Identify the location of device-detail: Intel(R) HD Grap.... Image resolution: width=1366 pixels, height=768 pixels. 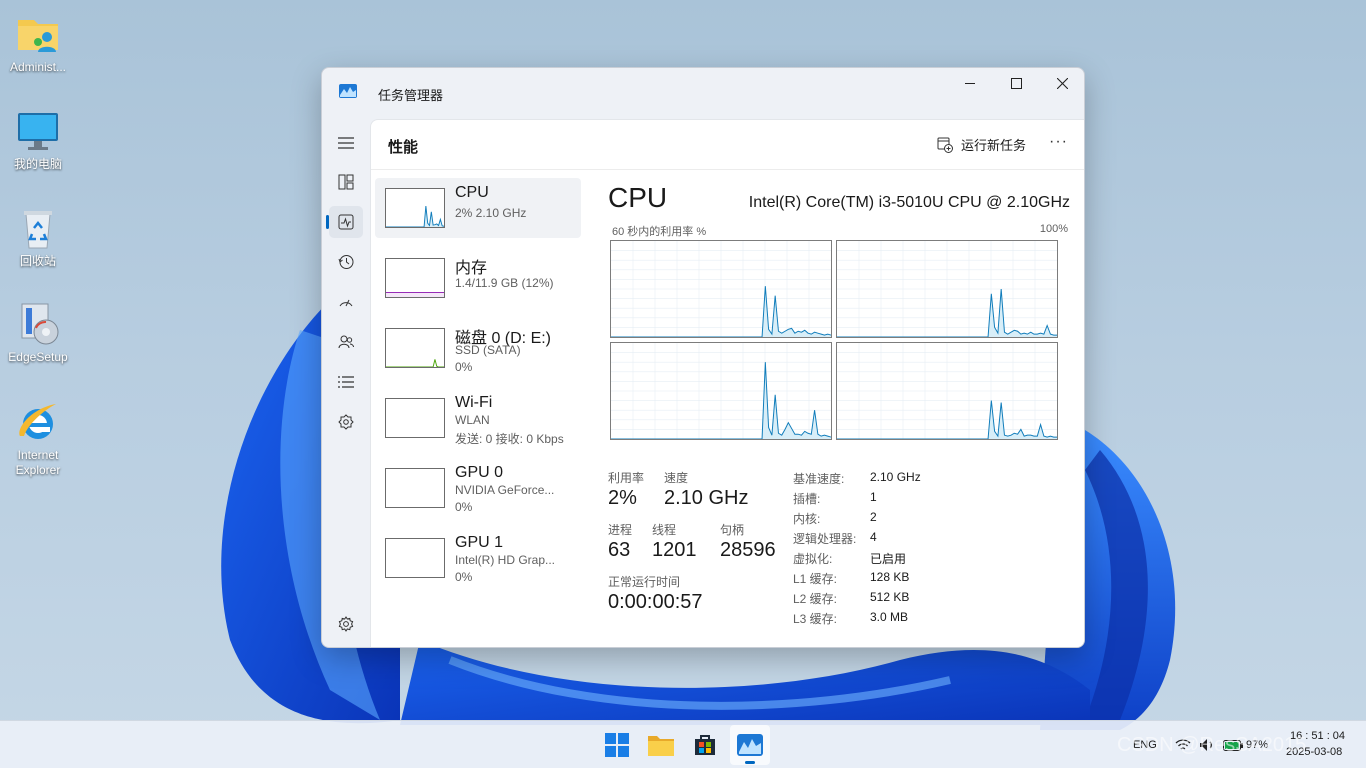
(505, 560).